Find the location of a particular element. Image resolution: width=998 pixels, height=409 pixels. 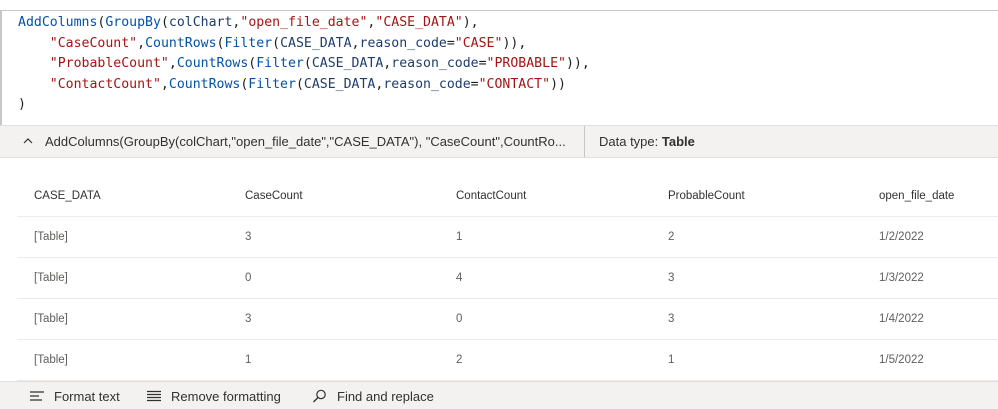

data-type-label: Data type: Table is located at coordinates (647, 141).